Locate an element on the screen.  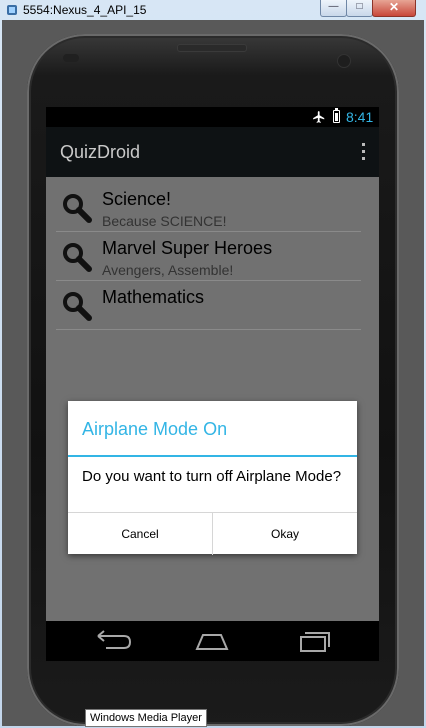
okay-button: Okay is located at coordinates (285, 534).